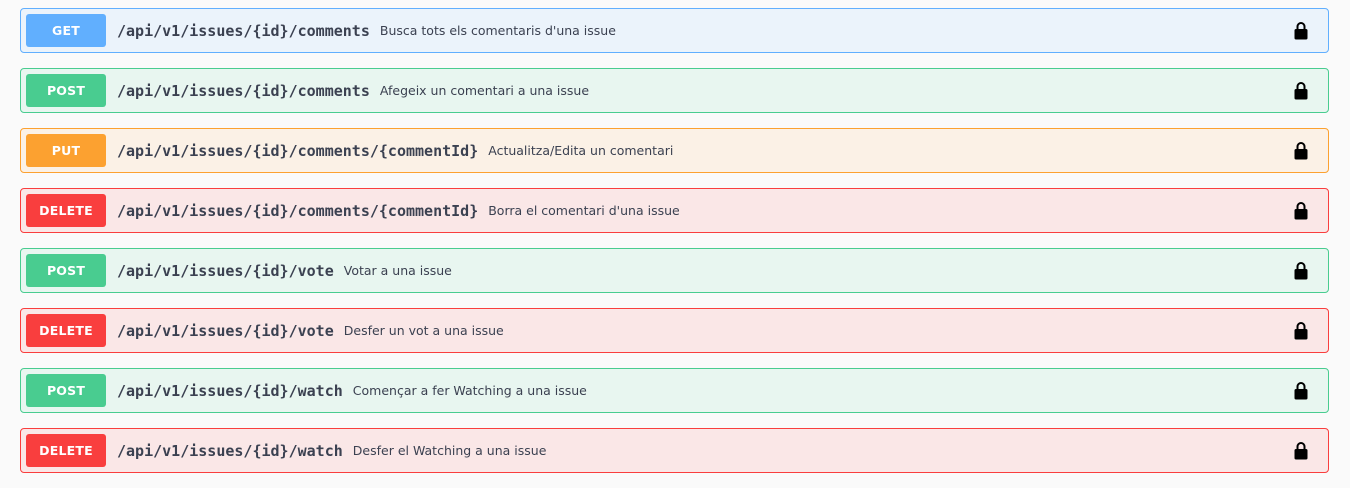  What do you see at coordinates (581, 150) in the screenshot?
I see `operation-description: Actualitza/Edita un comentari` at bounding box center [581, 150].